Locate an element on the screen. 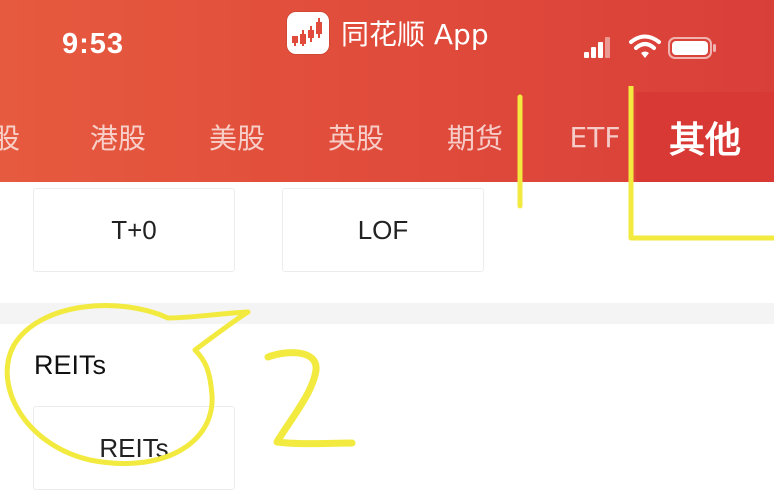  tab-futures: 期货 is located at coordinates (475, 137).